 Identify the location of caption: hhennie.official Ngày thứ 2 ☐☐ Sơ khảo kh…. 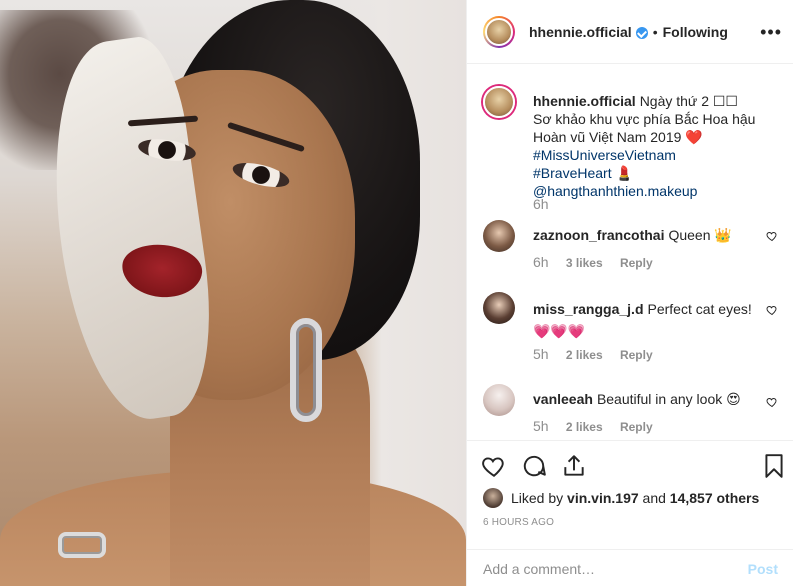
(630, 161).